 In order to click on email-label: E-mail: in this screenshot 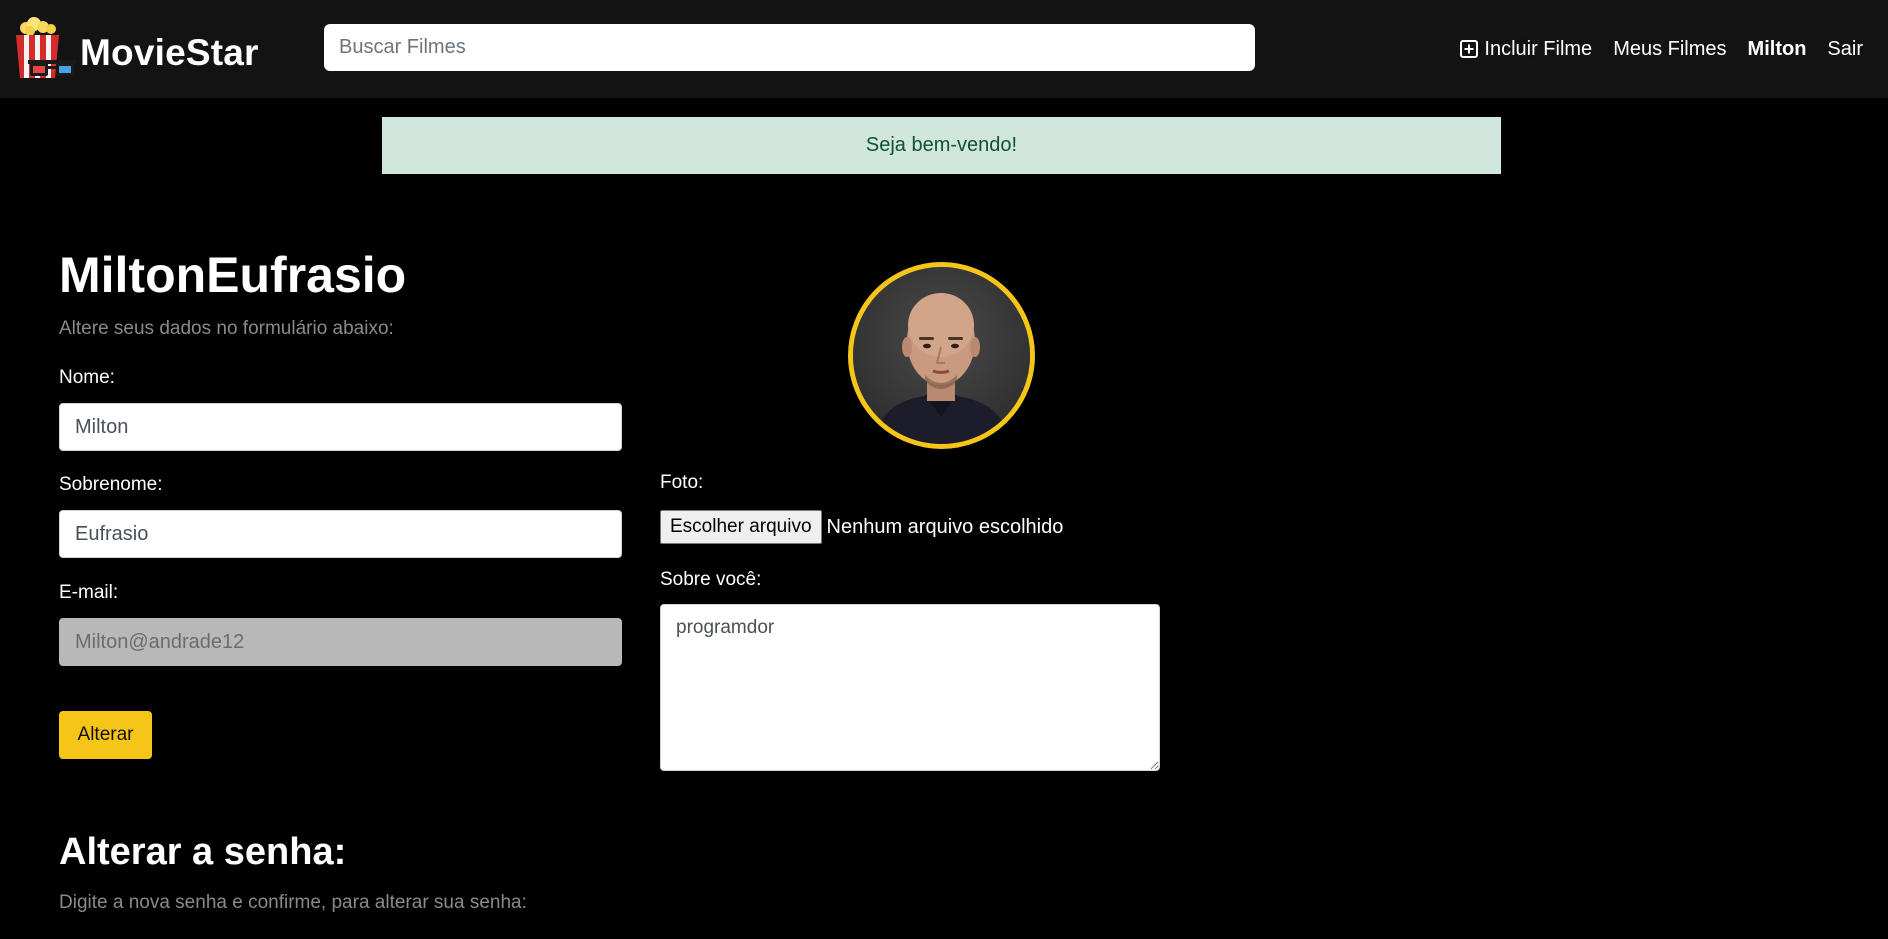, I will do `click(89, 592)`.